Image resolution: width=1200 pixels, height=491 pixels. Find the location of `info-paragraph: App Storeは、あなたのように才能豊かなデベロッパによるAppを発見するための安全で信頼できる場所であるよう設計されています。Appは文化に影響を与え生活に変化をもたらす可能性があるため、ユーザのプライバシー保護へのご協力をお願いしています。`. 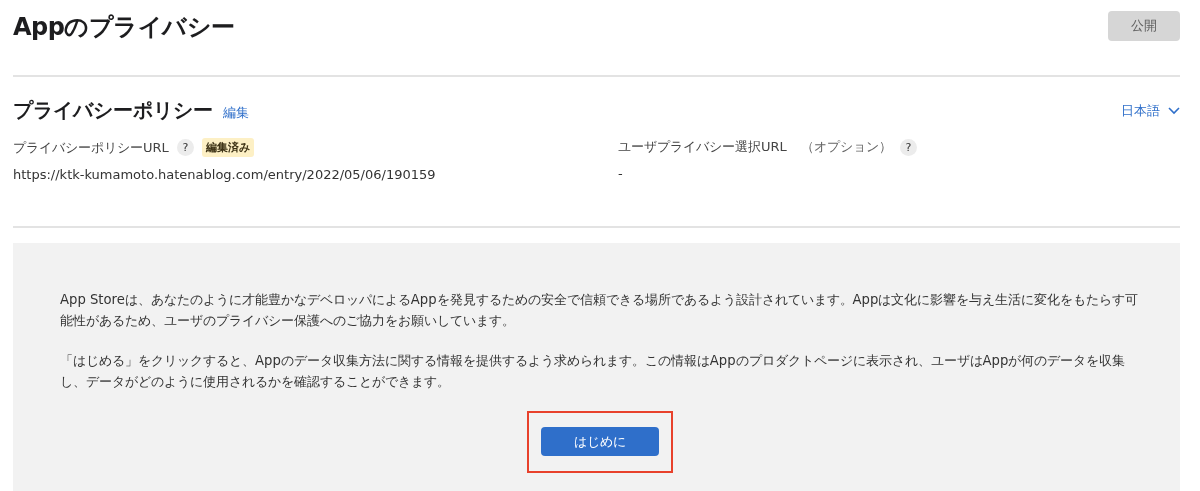

info-paragraph: App Storeは、あなたのように才能豊かなデベロッパによるAppを発見するための安全で信頼できる場所であるよう設計されています。Appは文化に影響を与え生活に変化をもたらす可能性があるため、ユーザのプライバシー保護へのご協力をお願いしています。 is located at coordinates (600, 310).